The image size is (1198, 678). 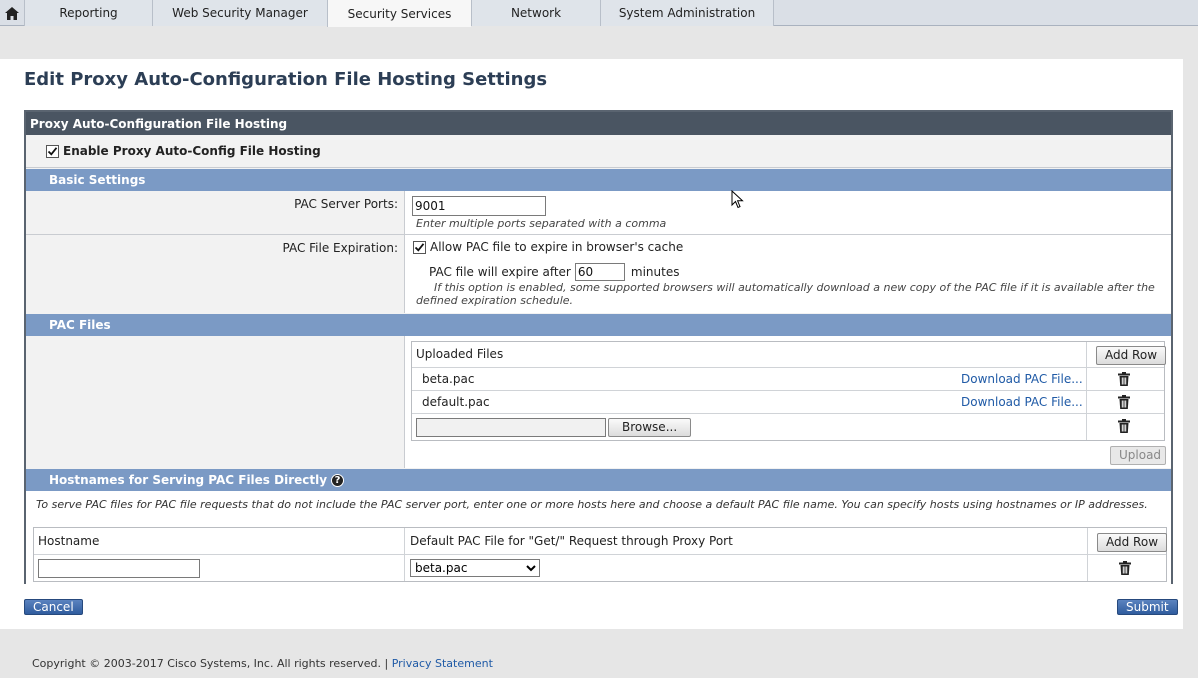 What do you see at coordinates (460, 354) in the screenshot?
I see `uploaded-files-title: Uploaded Files` at bounding box center [460, 354].